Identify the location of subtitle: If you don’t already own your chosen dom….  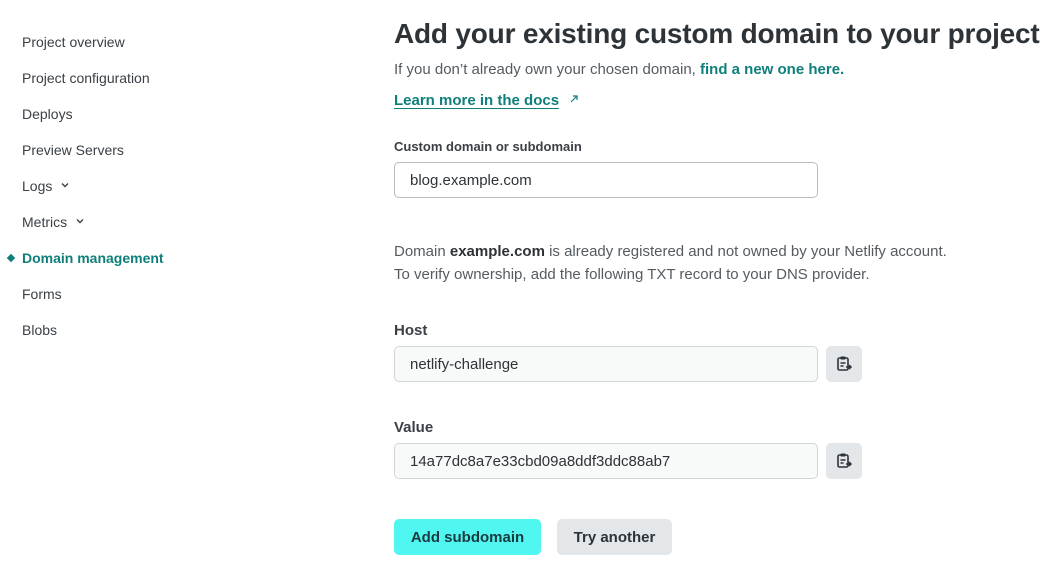
(619, 69).